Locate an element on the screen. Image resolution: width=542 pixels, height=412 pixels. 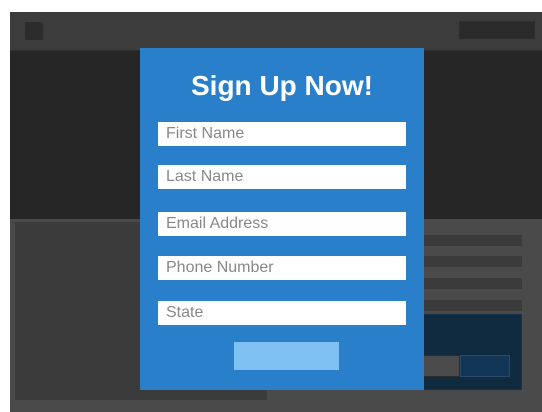
state-field is located at coordinates (282, 313).